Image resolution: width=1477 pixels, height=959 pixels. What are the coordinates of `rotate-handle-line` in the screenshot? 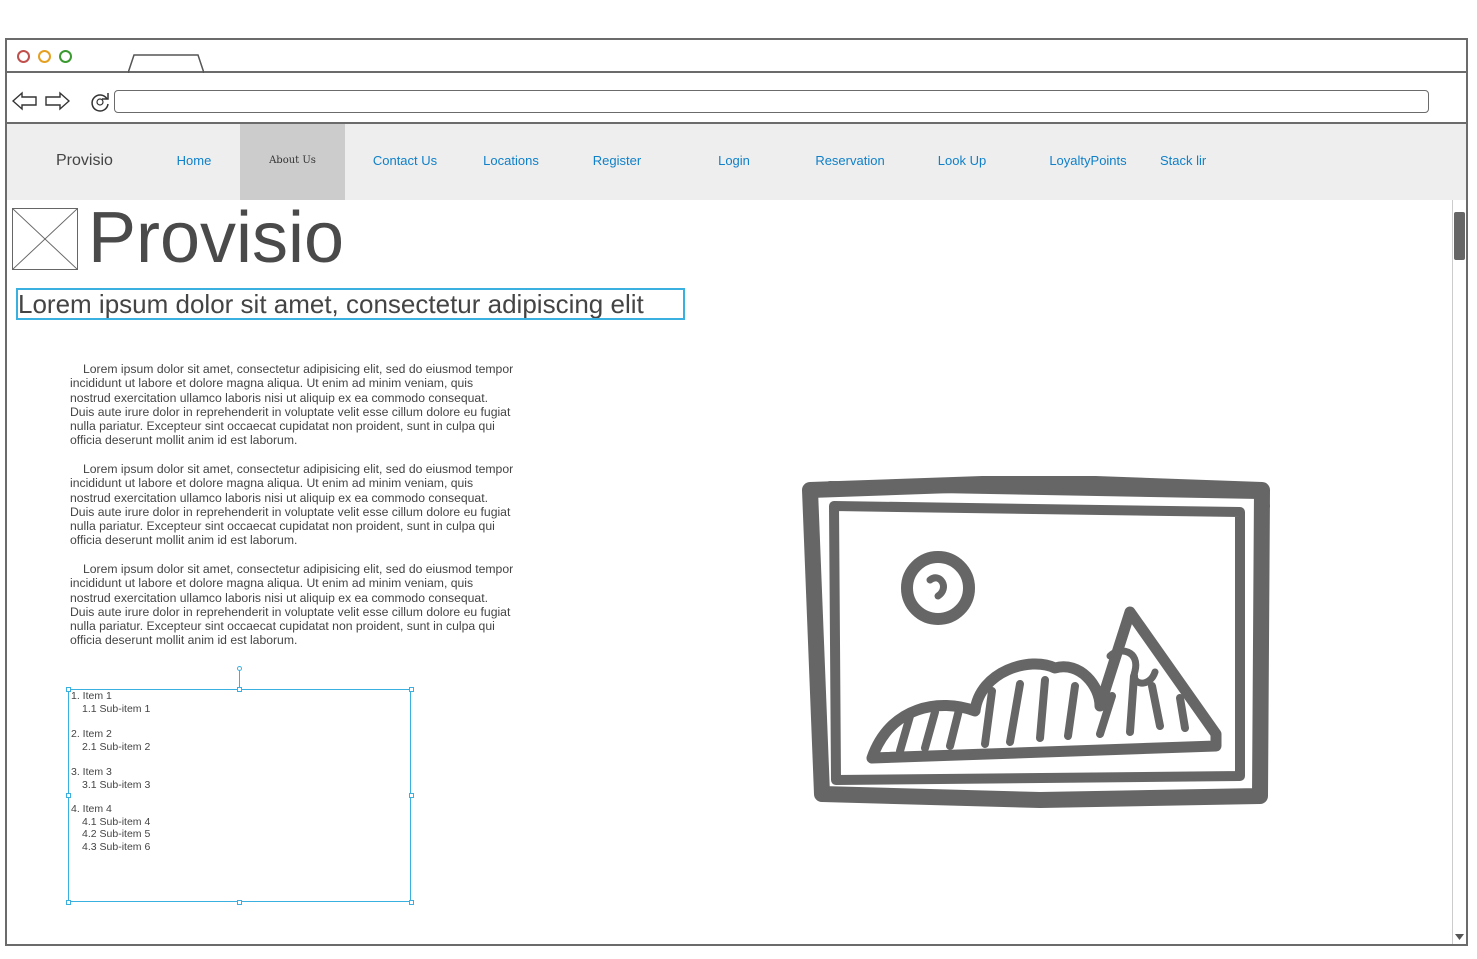 It's located at (239, 678).